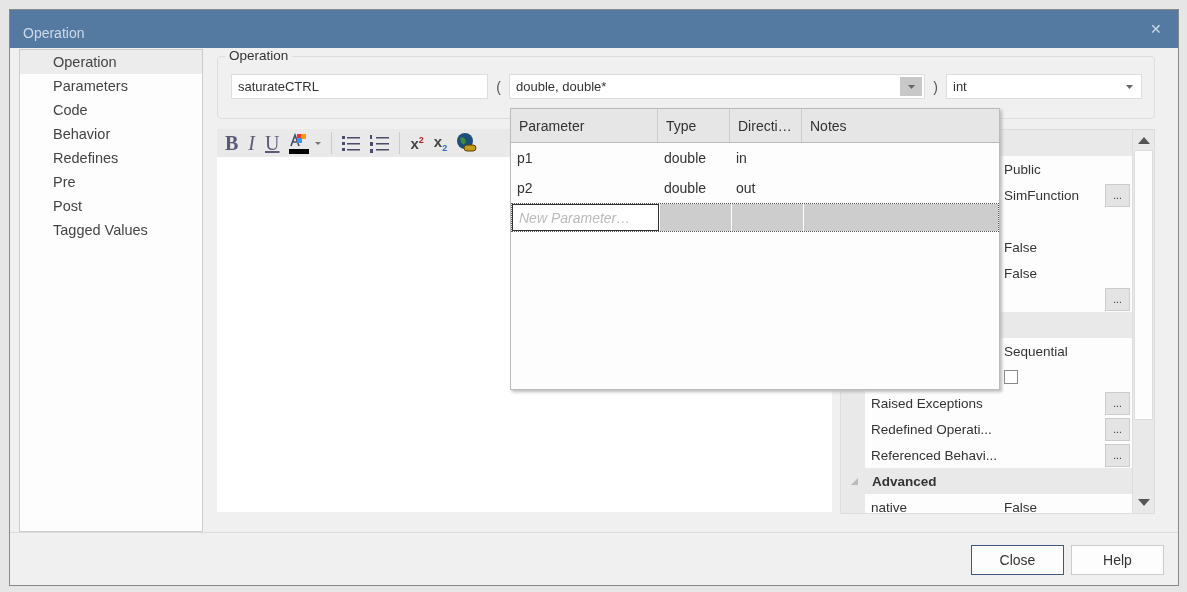 This screenshot has height=592, width=1187. I want to click on property-value: SimFunction, so click(1042, 195).